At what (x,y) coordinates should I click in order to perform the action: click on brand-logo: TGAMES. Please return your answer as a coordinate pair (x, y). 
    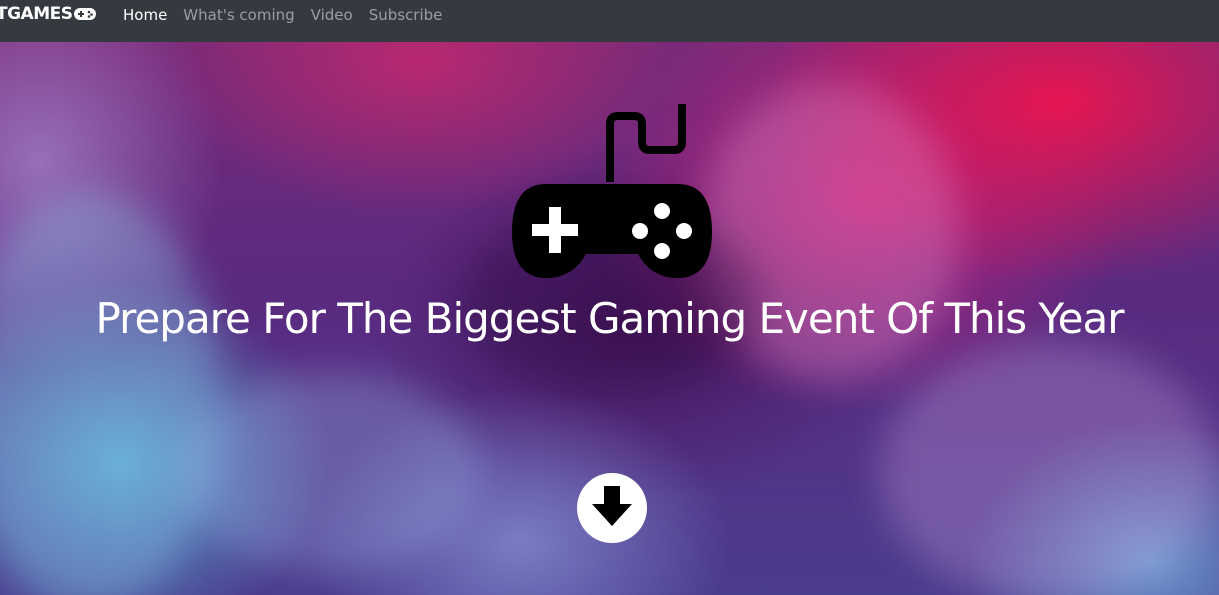
    Looking at the image, I should click on (48, 14).